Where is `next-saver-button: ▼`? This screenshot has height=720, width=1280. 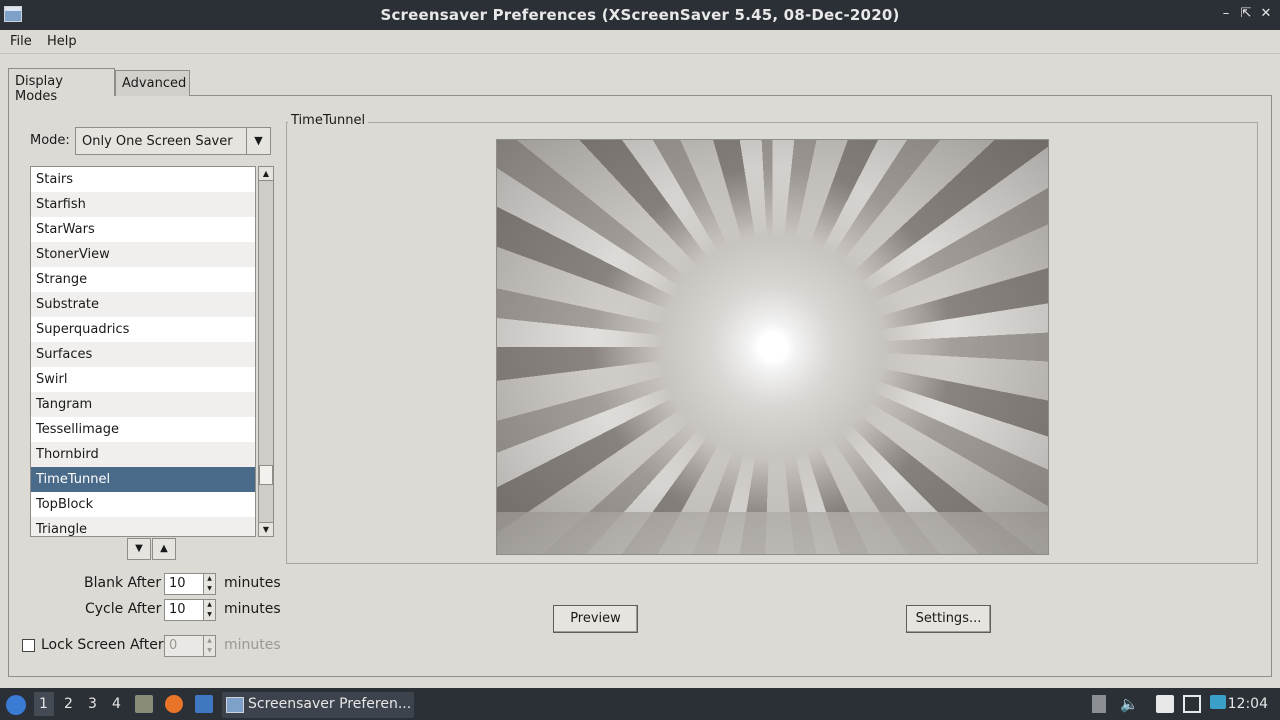 next-saver-button: ▼ is located at coordinates (139, 549).